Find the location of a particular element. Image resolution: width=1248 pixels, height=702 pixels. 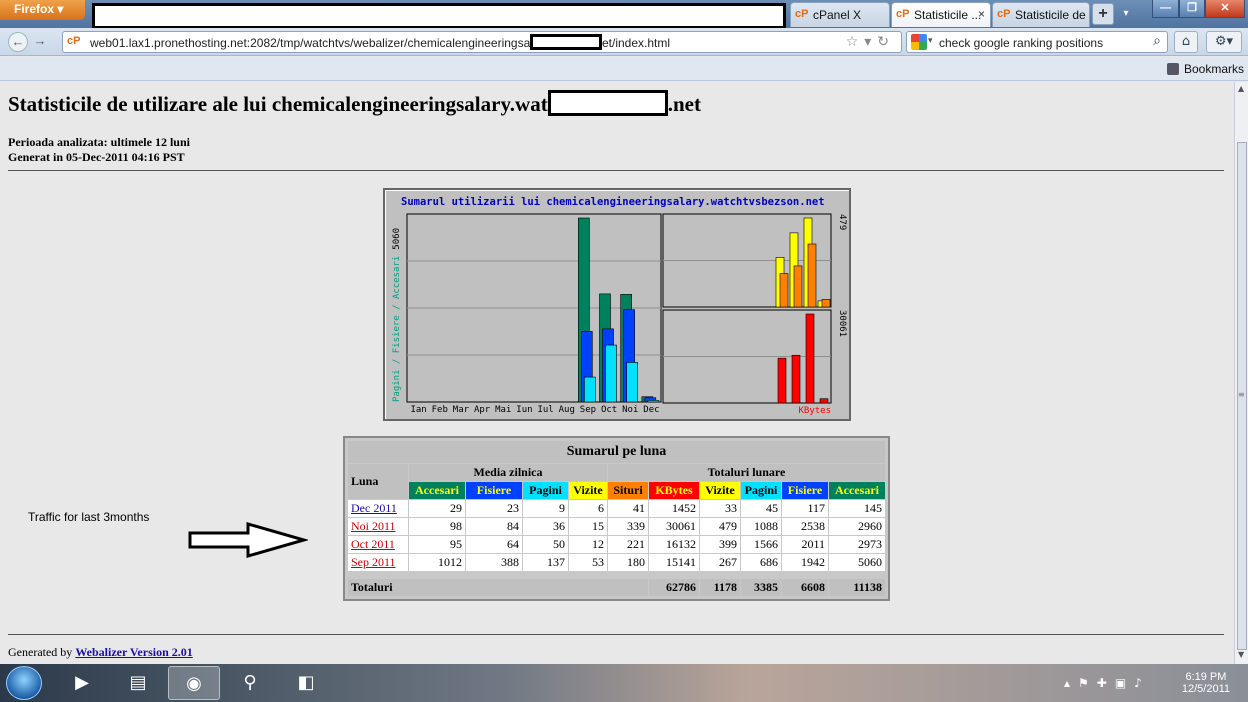

bookmarks-label: Bookmarks is located at coordinates (1213, 69).